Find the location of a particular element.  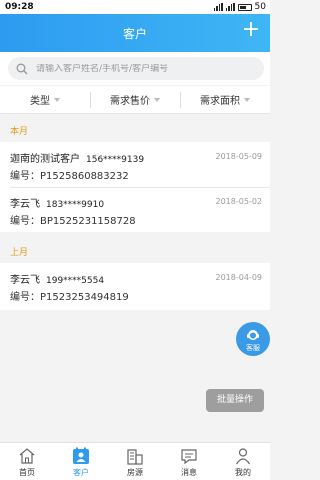

tab-messages: 消息 is located at coordinates (189, 461).